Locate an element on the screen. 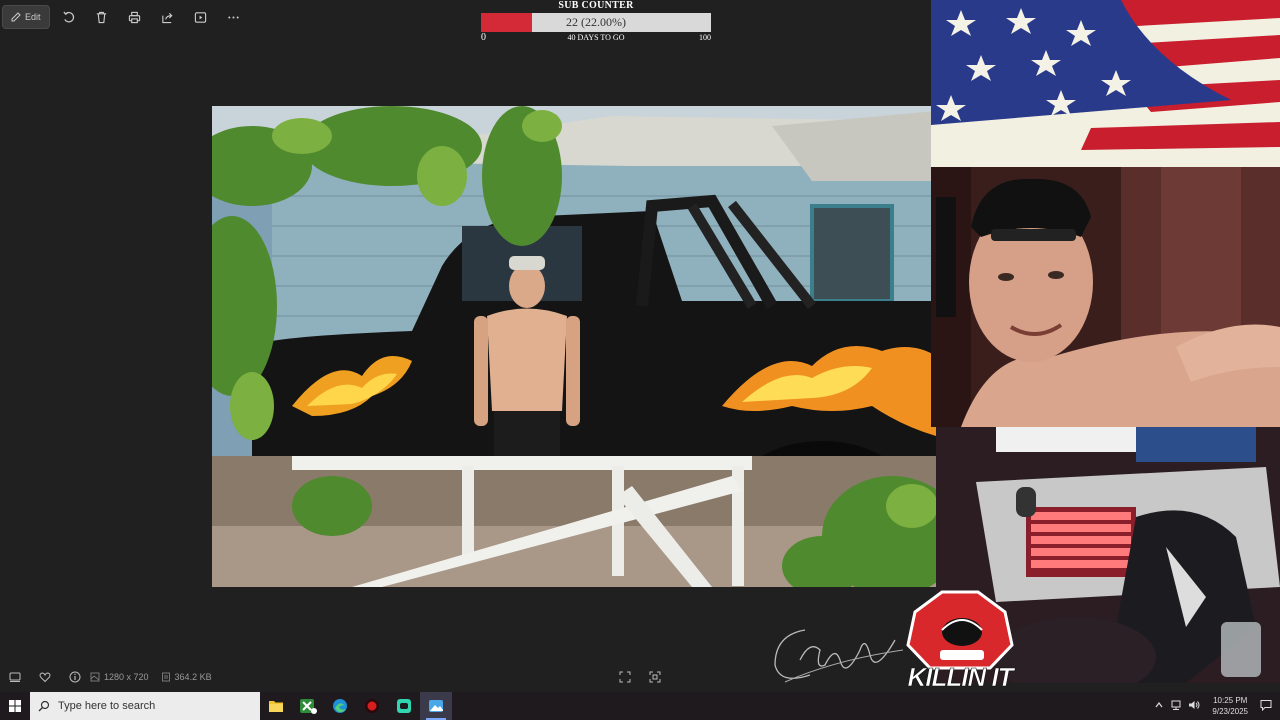  edit-button: Edit is located at coordinates (26, 17).